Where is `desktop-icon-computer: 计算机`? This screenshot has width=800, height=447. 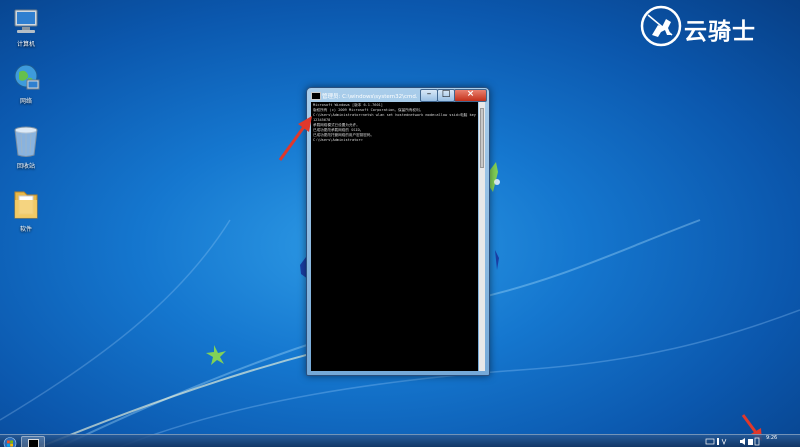 desktop-icon-computer: 计算机 is located at coordinates (26, 28).